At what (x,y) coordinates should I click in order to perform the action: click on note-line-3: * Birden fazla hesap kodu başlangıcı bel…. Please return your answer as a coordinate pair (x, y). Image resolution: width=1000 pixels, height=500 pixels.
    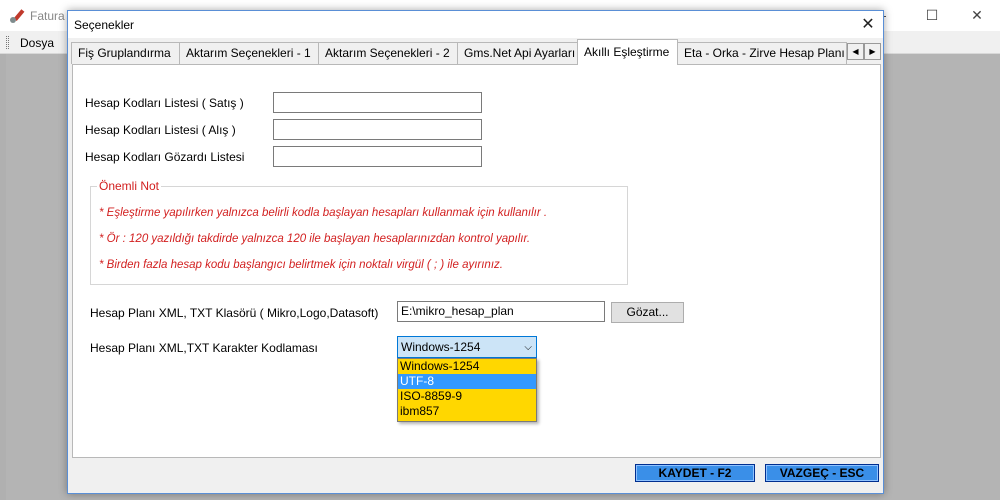
    Looking at the image, I should click on (301, 265).